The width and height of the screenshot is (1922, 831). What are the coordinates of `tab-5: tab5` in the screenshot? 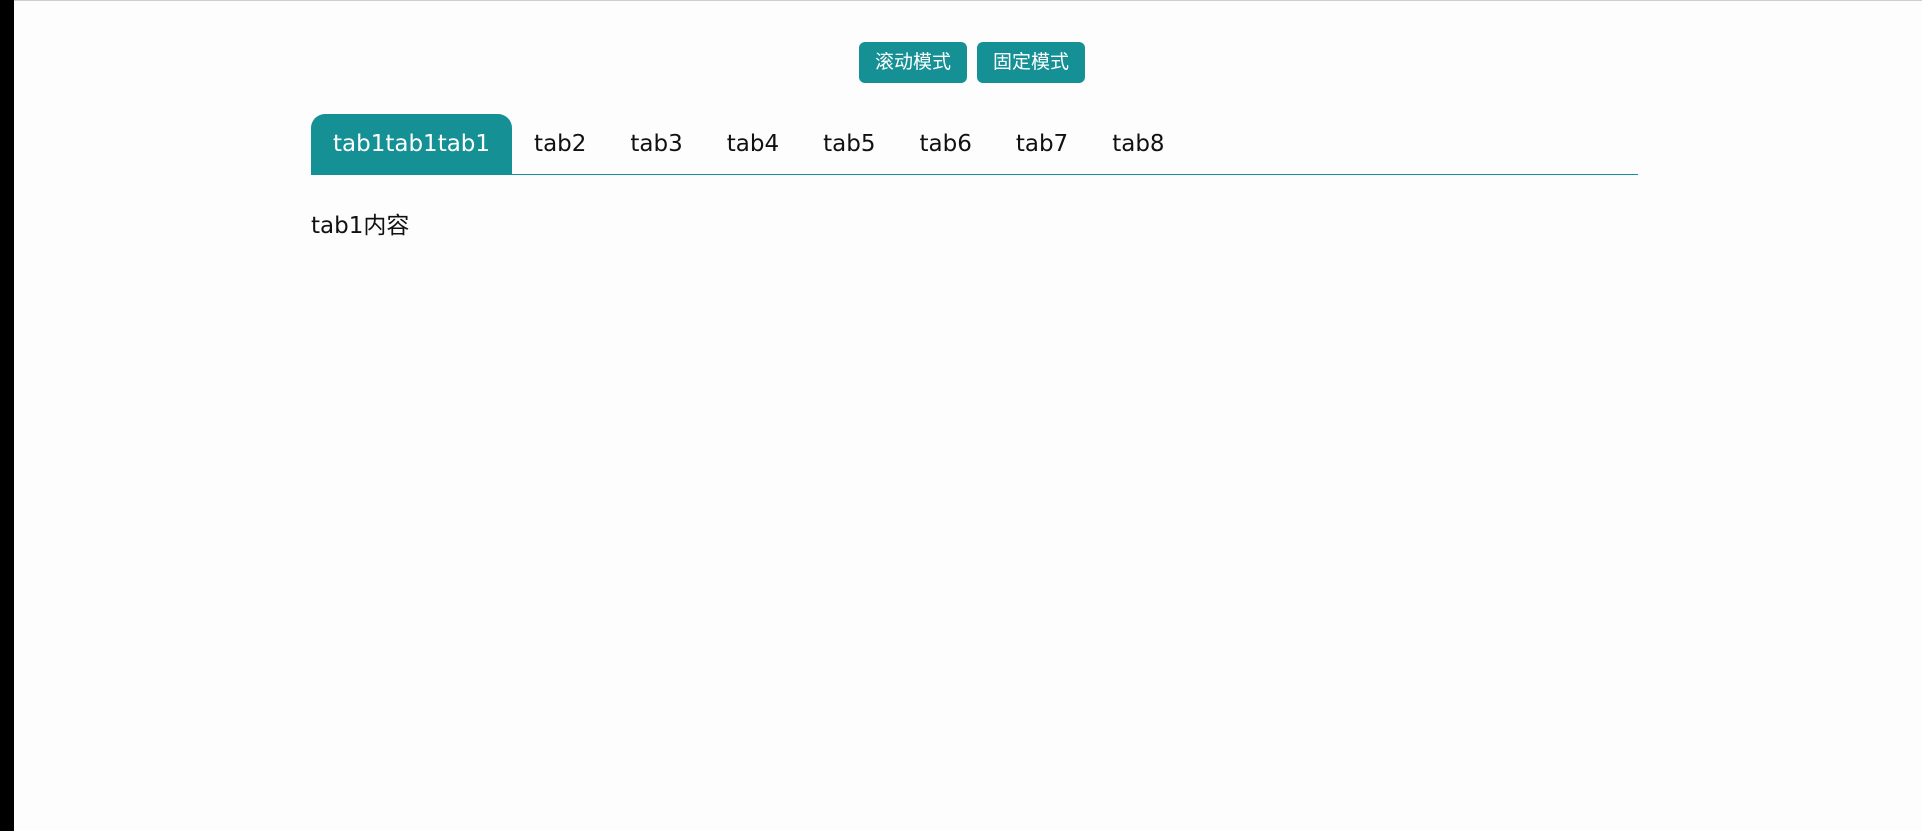 It's located at (849, 144).